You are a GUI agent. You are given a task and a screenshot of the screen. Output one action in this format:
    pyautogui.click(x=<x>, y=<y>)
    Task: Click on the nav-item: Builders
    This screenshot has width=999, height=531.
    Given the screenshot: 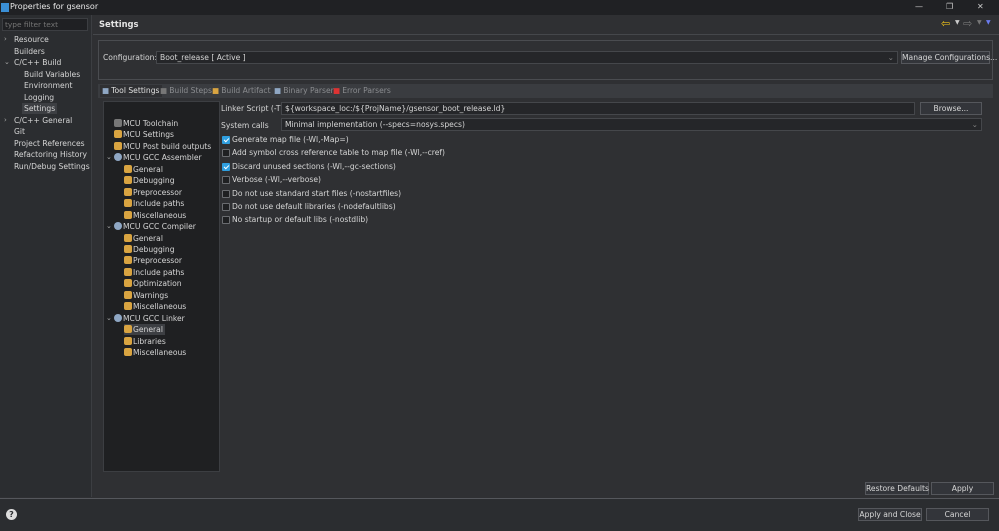 What is the action you would take?
    pyautogui.click(x=29, y=51)
    